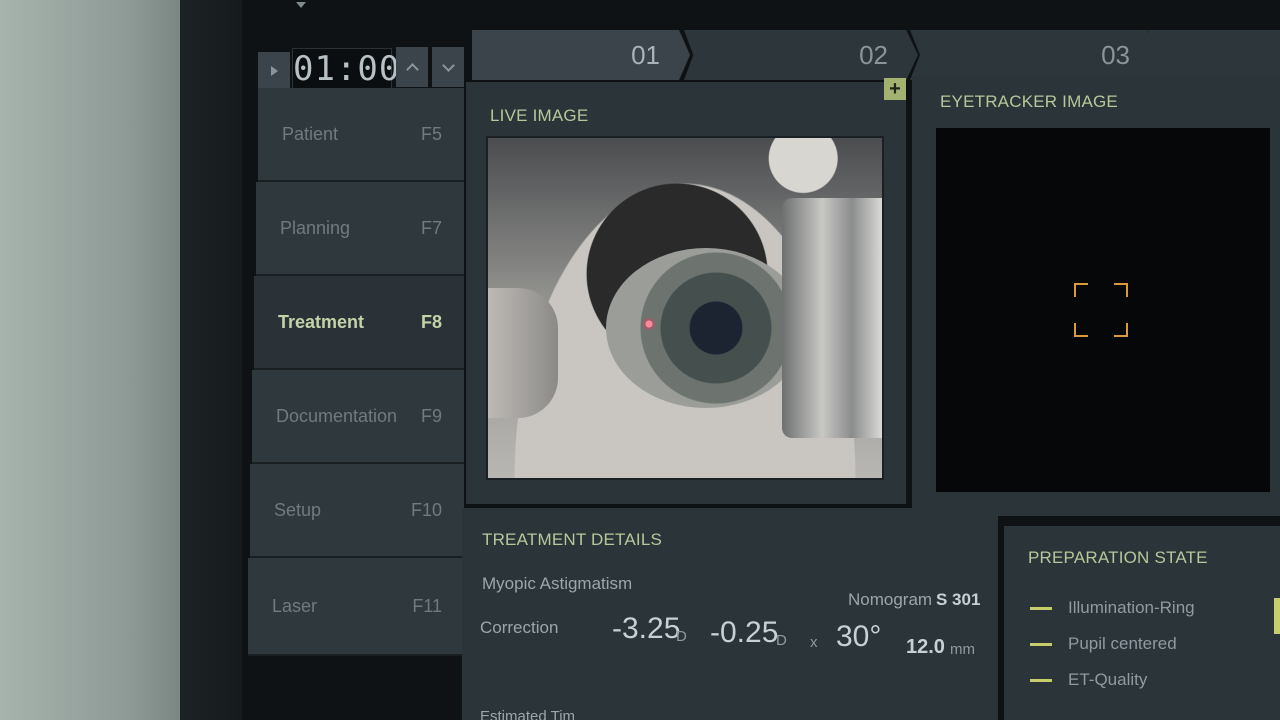  What do you see at coordinates (646, 628) in the screenshot?
I see `sphere-value: -3.25` at bounding box center [646, 628].